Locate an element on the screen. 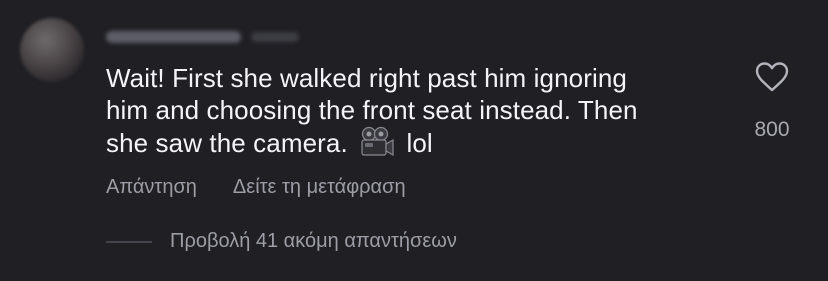 Image resolution: width=828 pixels, height=281 pixels. see-translation-button: Δείτε τη μετάφραση is located at coordinates (319, 187).